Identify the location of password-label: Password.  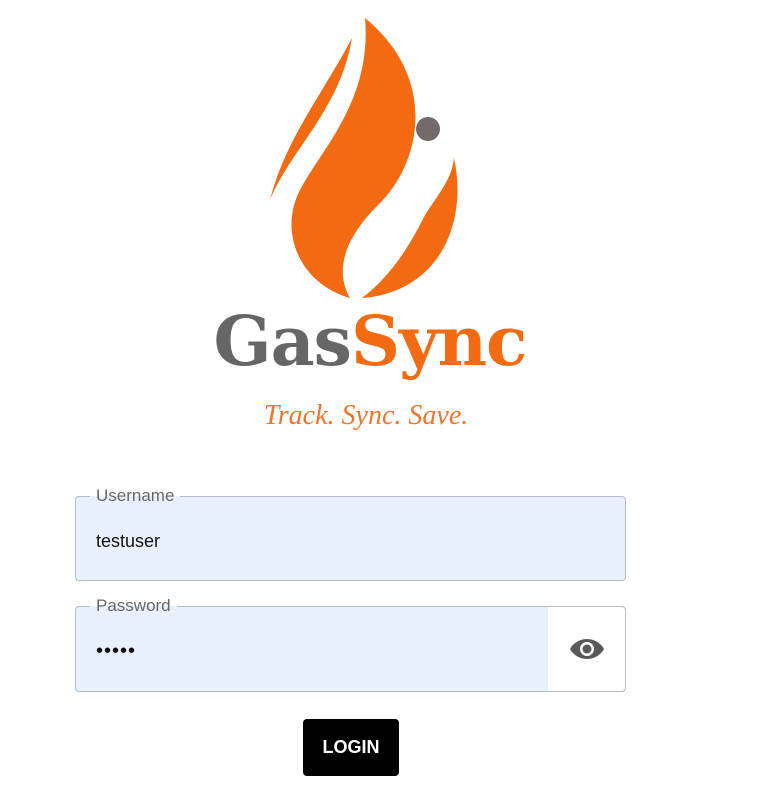
(133, 606).